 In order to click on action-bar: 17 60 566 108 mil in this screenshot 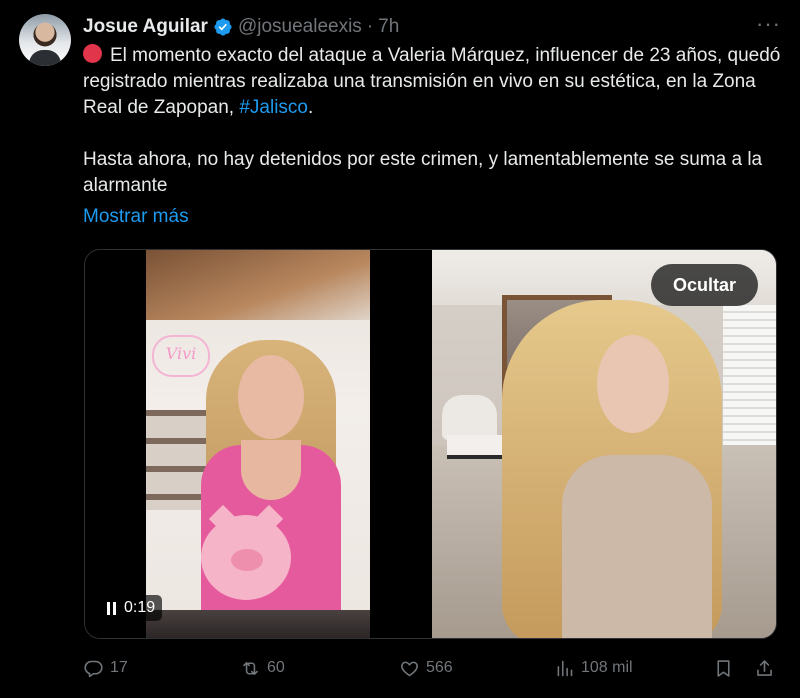, I will do `click(433, 668)`.